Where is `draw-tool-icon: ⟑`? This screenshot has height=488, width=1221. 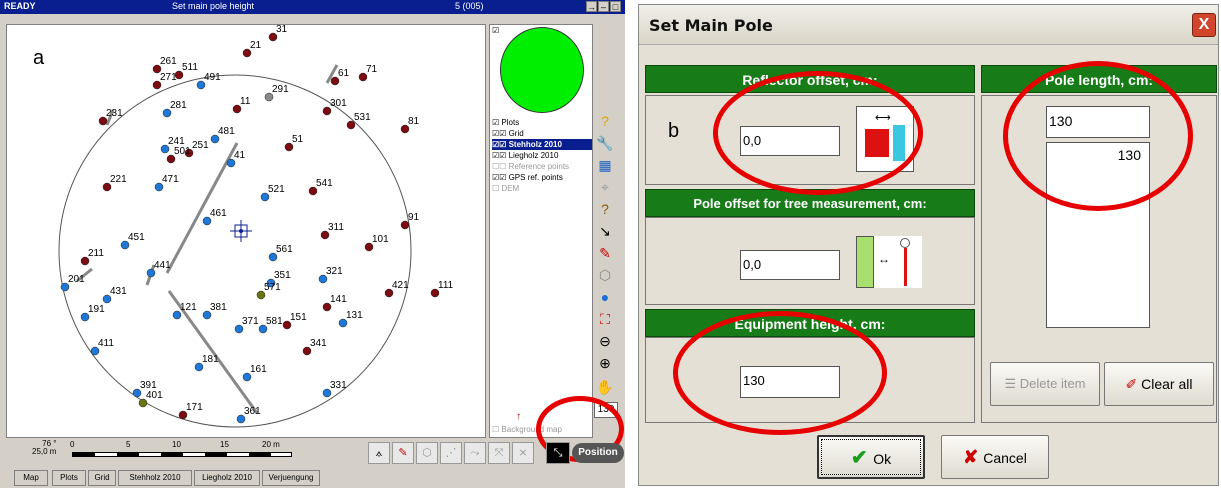
draw-tool-icon: ⟑ is located at coordinates (379, 453).